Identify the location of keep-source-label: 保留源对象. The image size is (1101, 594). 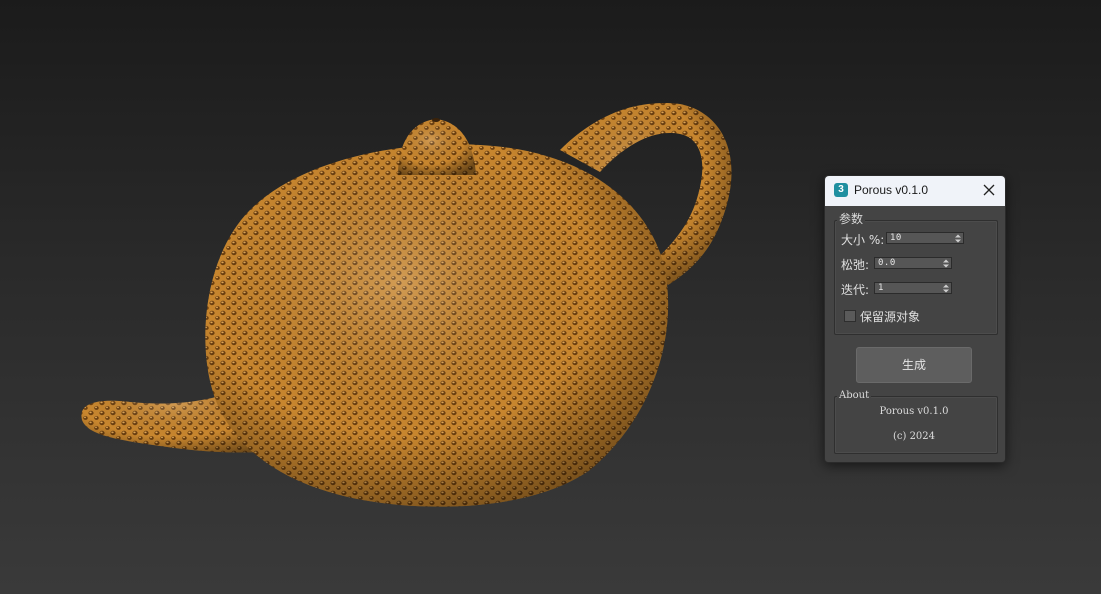
(890, 316).